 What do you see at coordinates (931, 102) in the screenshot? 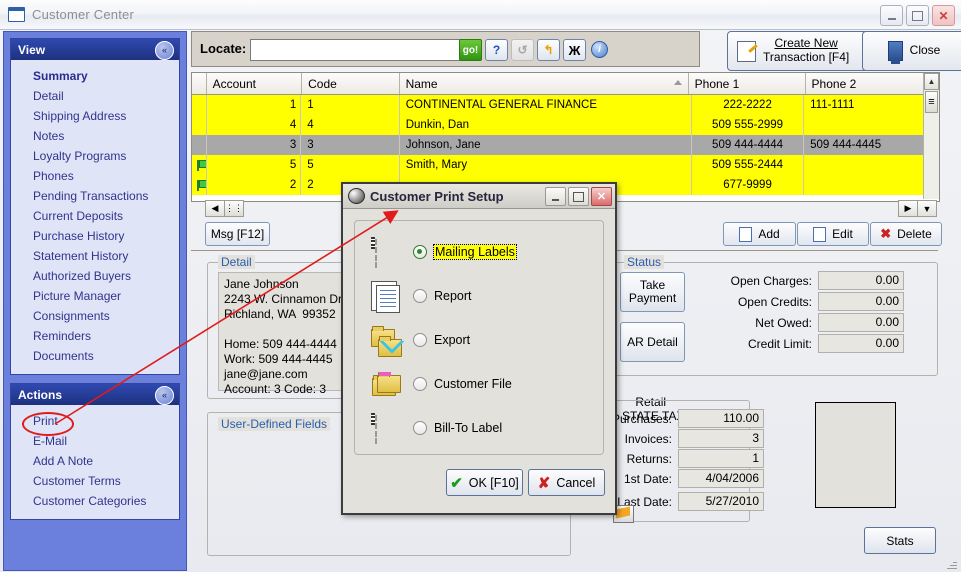
I see `scroll-thumb: ≡` at bounding box center [931, 102].